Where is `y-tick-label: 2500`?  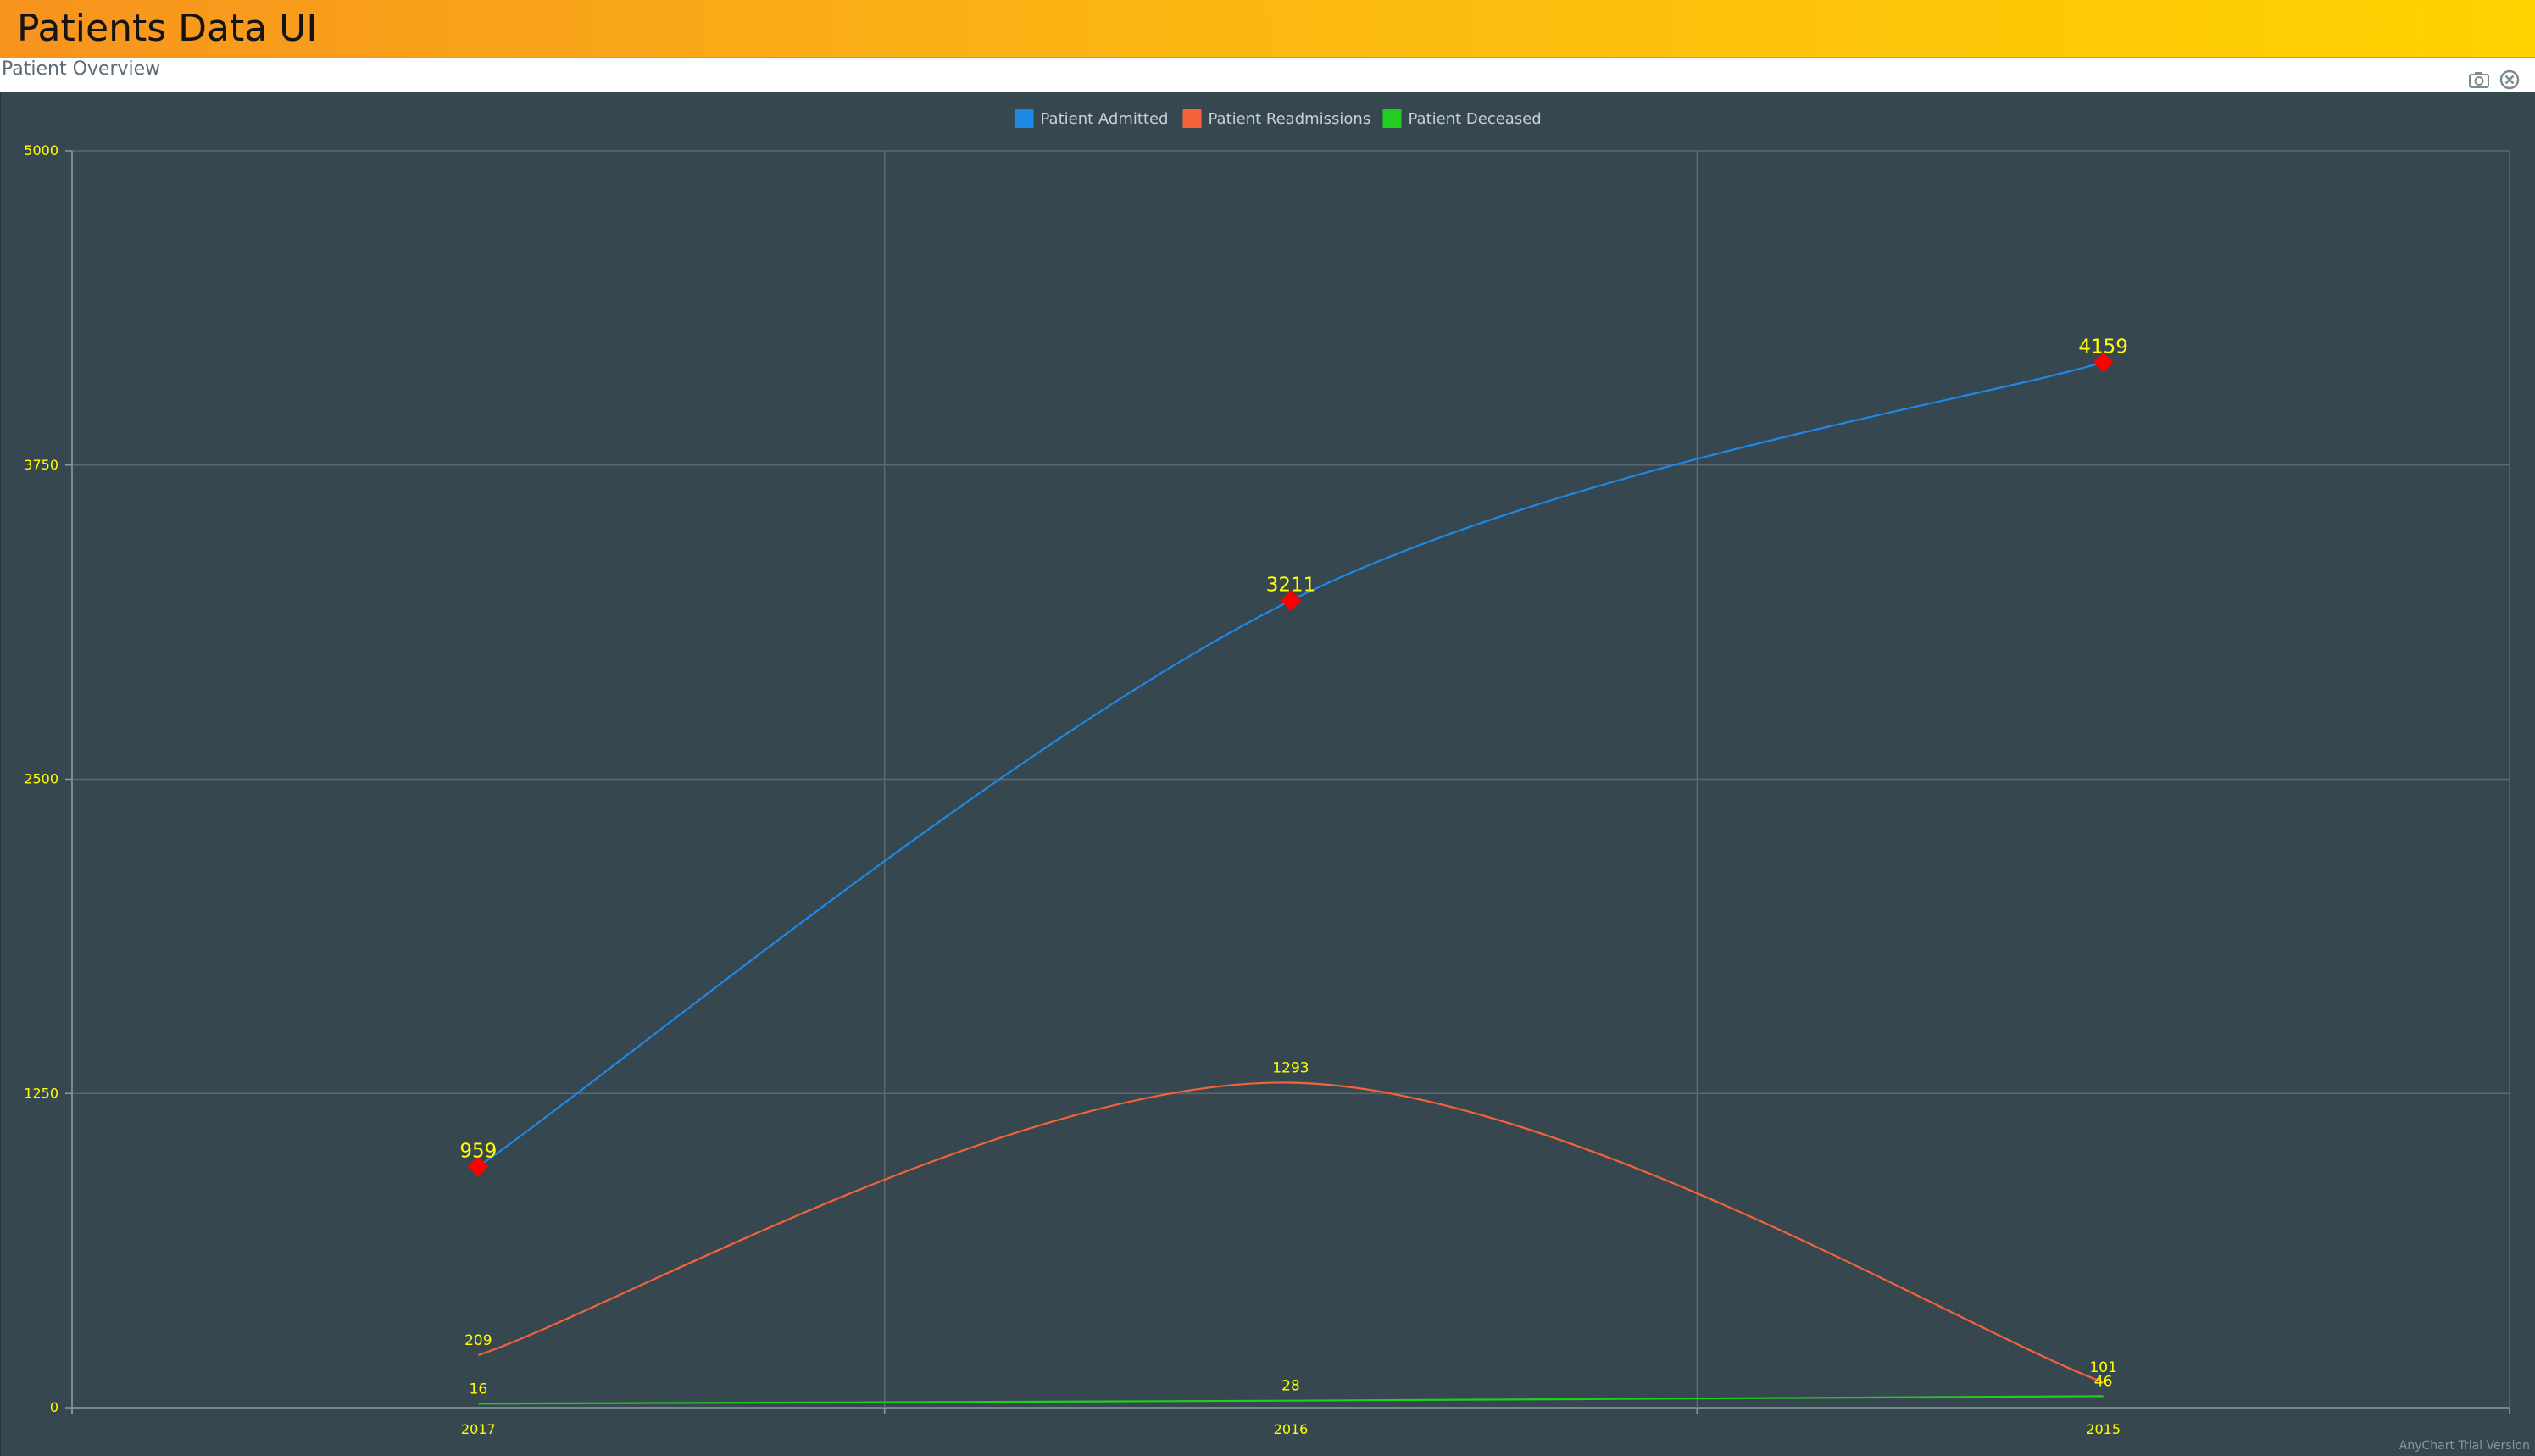
y-tick-label: 2500 is located at coordinates (41, 779).